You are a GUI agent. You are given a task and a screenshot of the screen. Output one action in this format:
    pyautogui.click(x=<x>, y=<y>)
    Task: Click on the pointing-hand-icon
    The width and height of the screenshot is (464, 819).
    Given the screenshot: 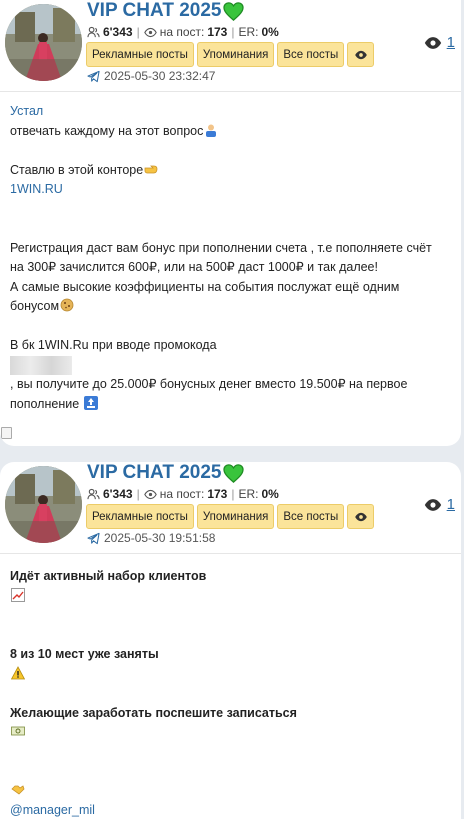 What is the action you would take?
    pyautogui.click(x=151, y=169)
    